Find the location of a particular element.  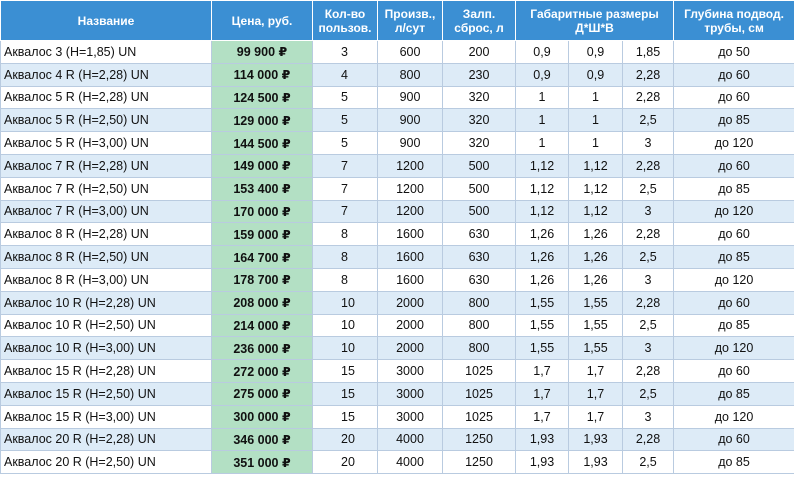

cell-name: Аквалос 10 R (Н=2,28) UN is located at coordinates (106, 302).